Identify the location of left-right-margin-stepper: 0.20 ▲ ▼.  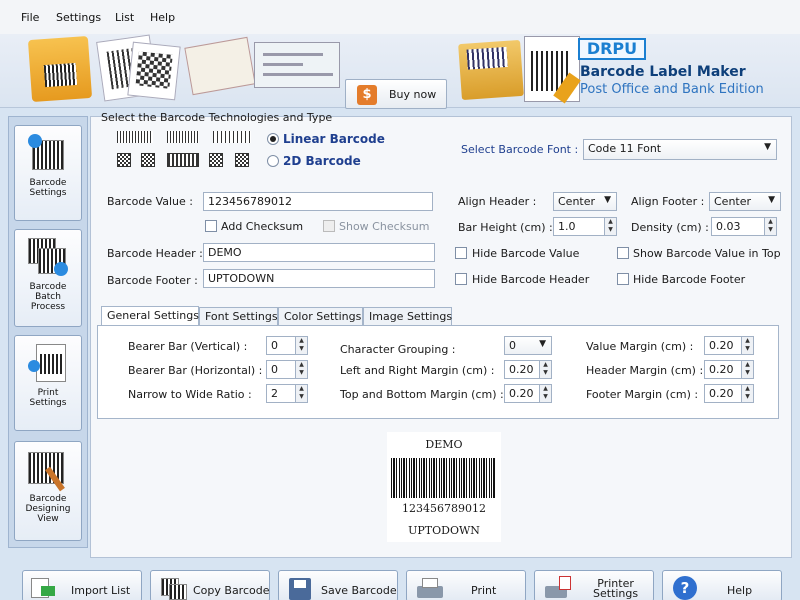
(528, 369).